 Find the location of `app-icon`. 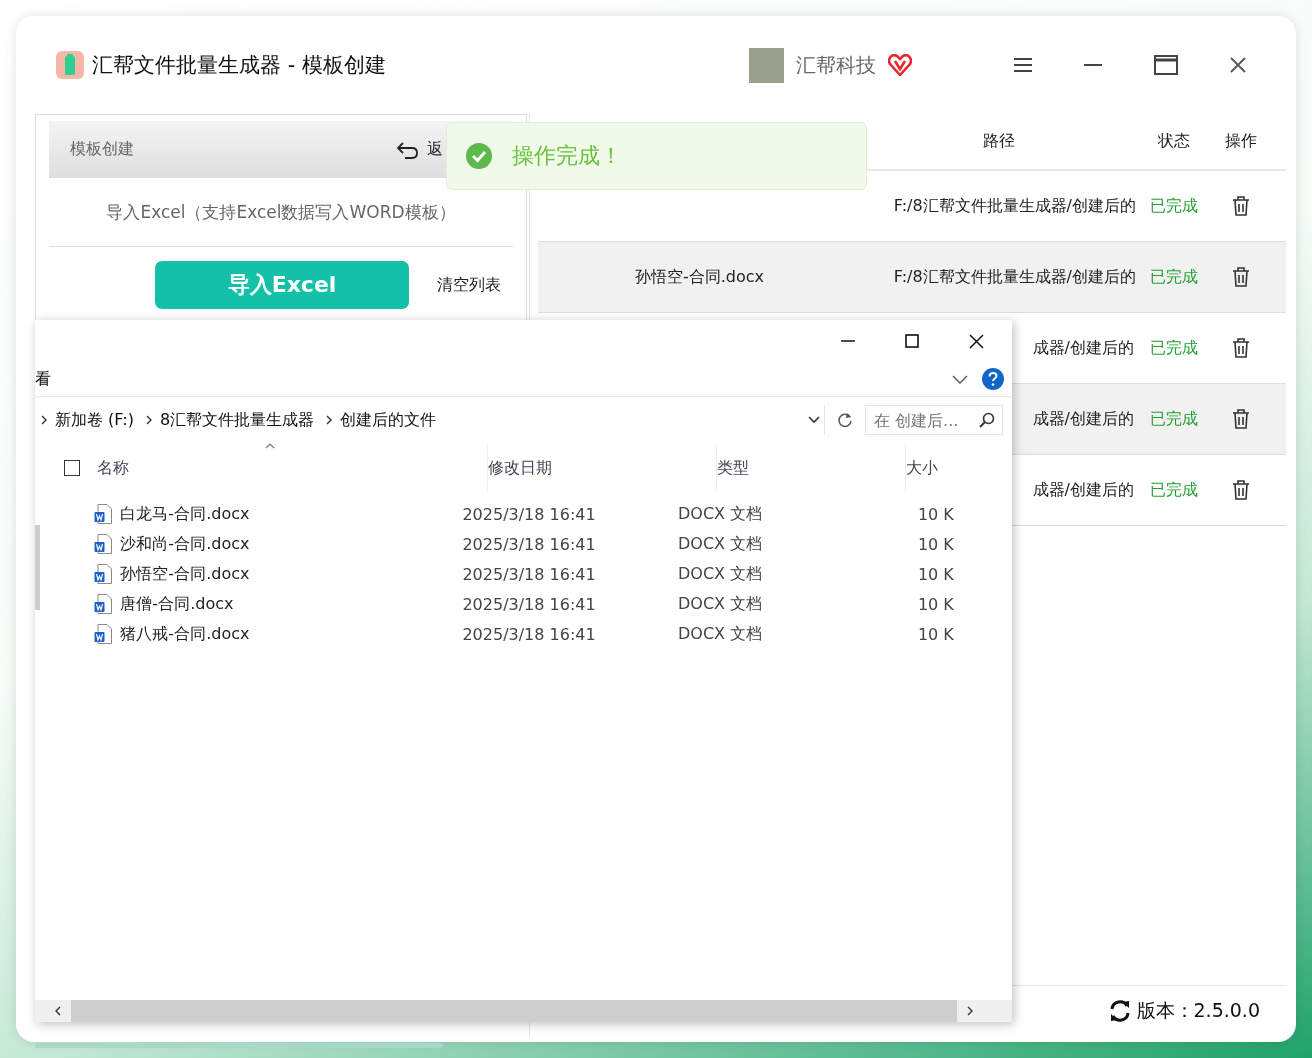

app-icon is located at coordinates (70, 65).